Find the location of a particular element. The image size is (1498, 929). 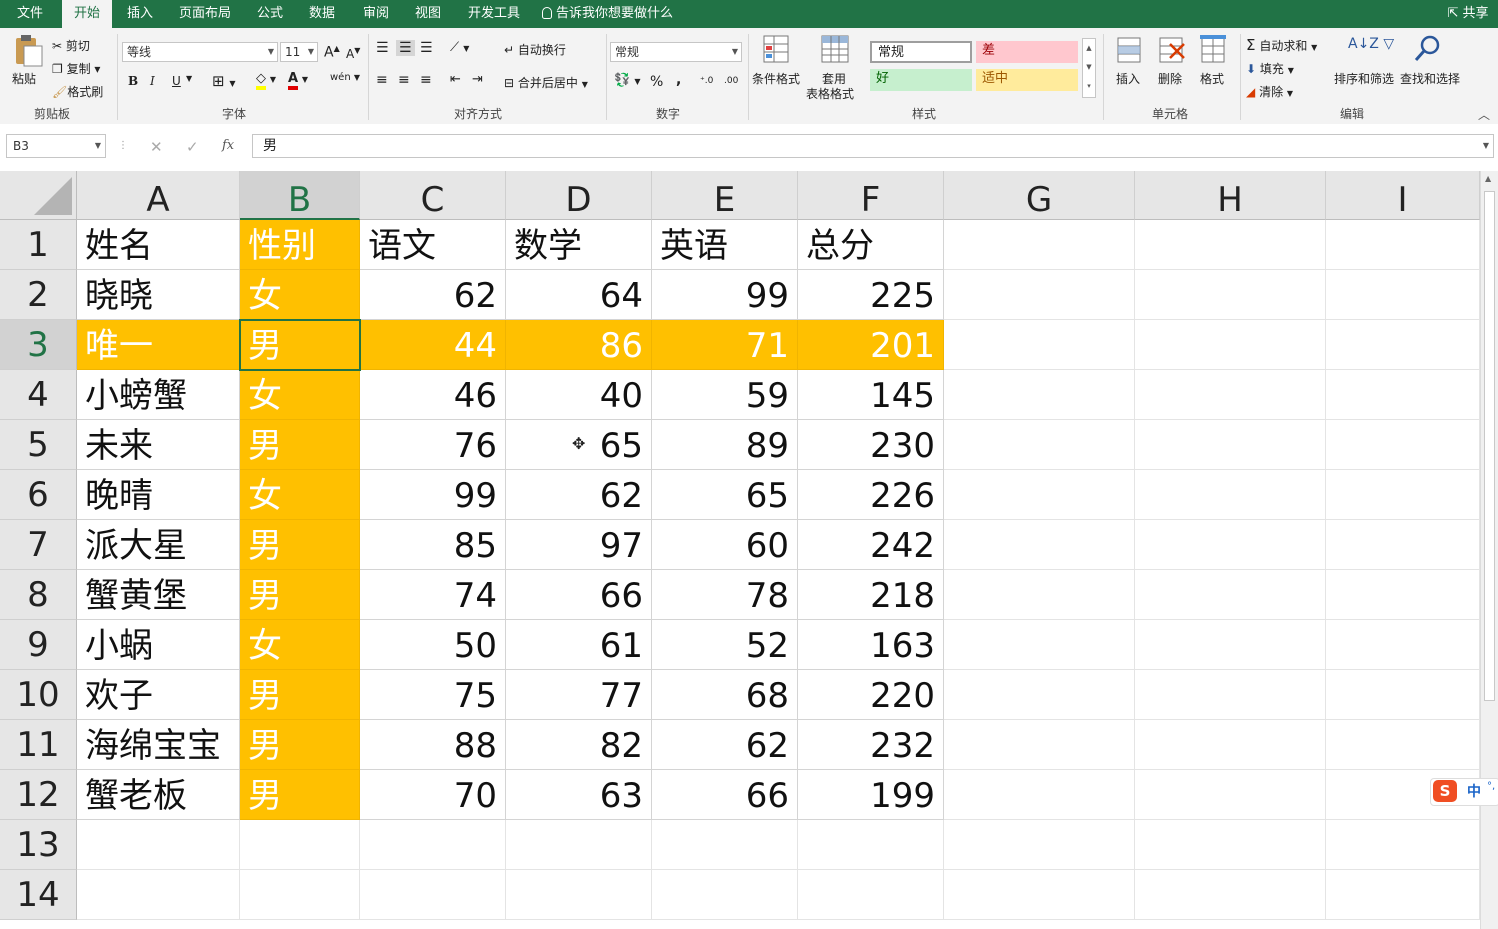

orientation-button: ⟋ ▼ is located at coordinates (459, 47).